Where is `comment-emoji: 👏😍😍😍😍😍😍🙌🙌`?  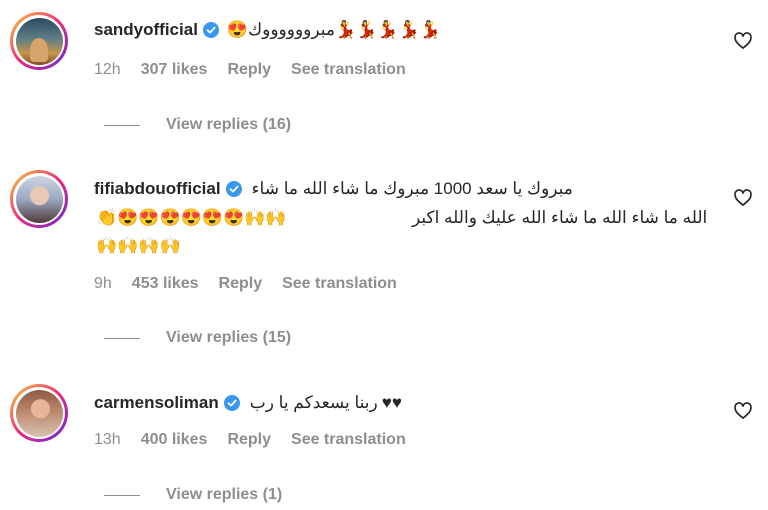
comment-emoji: 👏😍😍😍😍😍😍🙌🙌 is located at coordinates (191, 217).